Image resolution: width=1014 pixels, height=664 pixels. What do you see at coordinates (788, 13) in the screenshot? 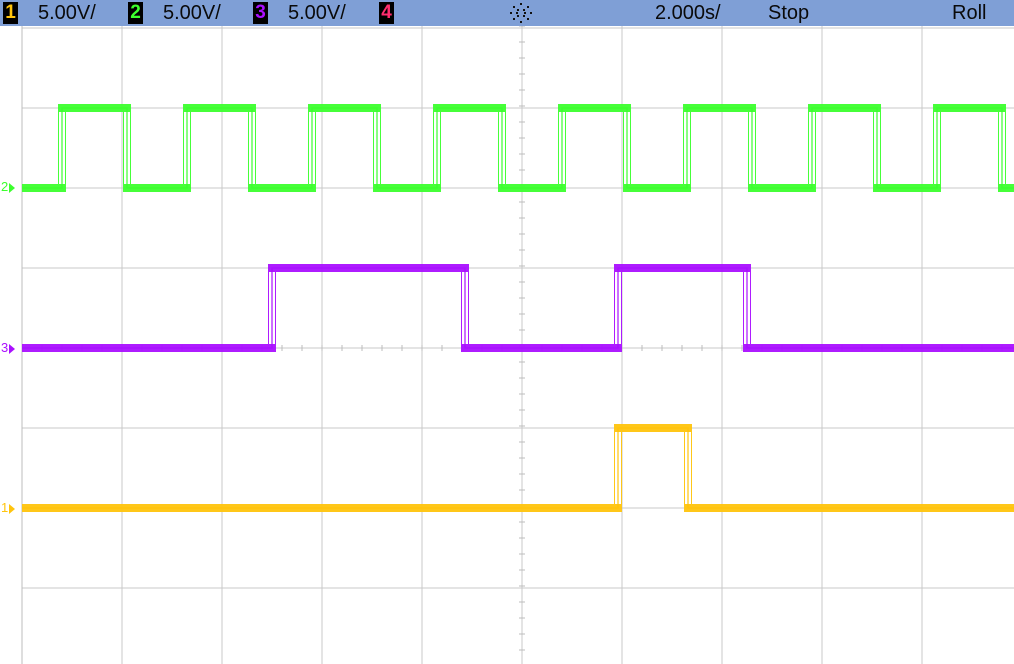
I see `run-state-readout: Stop` at bounding box center [788, 13].